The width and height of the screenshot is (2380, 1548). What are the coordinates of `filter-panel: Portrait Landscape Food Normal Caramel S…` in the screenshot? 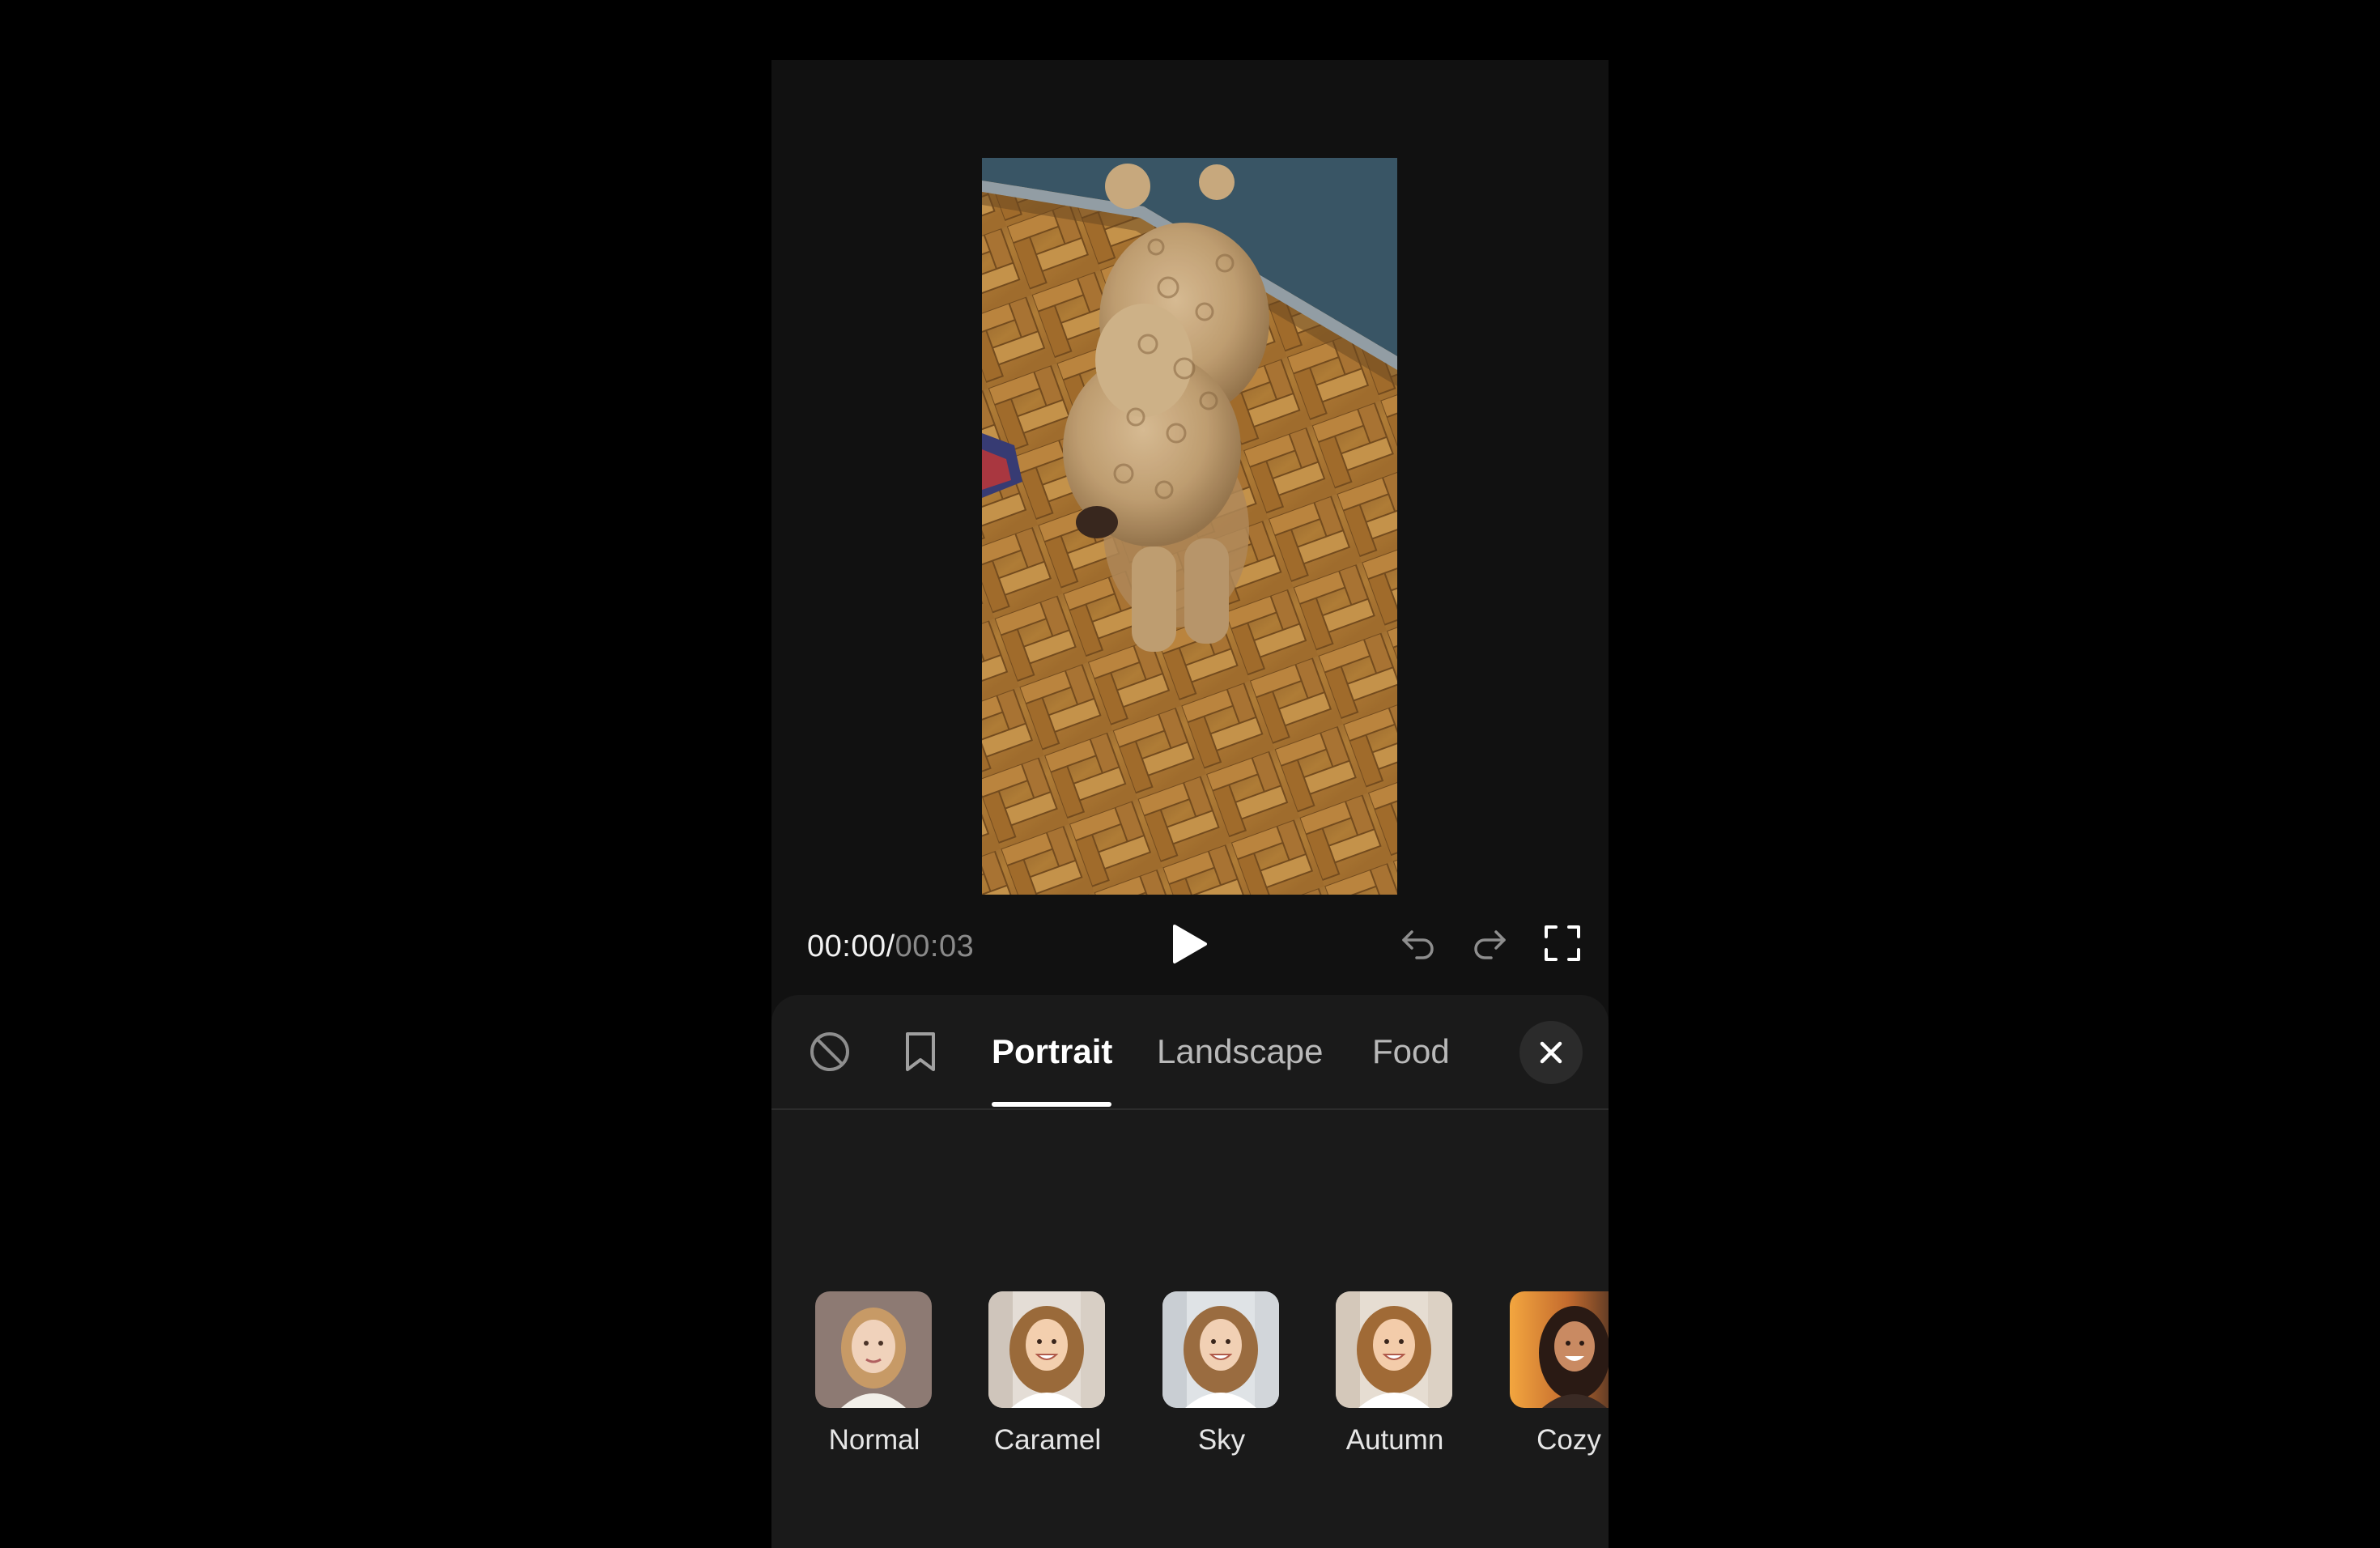 It's located at (1190, 1272).